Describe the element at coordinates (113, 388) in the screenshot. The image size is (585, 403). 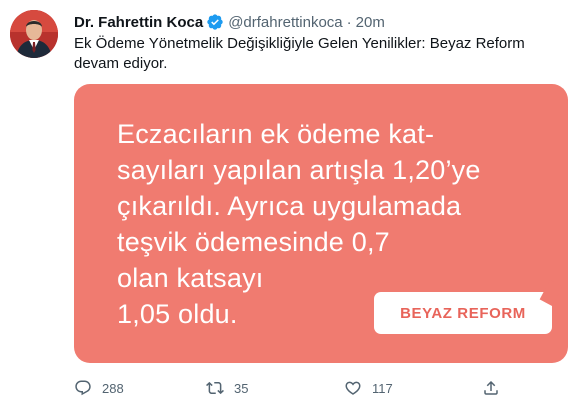
I see `reply-count: 288` at that location.